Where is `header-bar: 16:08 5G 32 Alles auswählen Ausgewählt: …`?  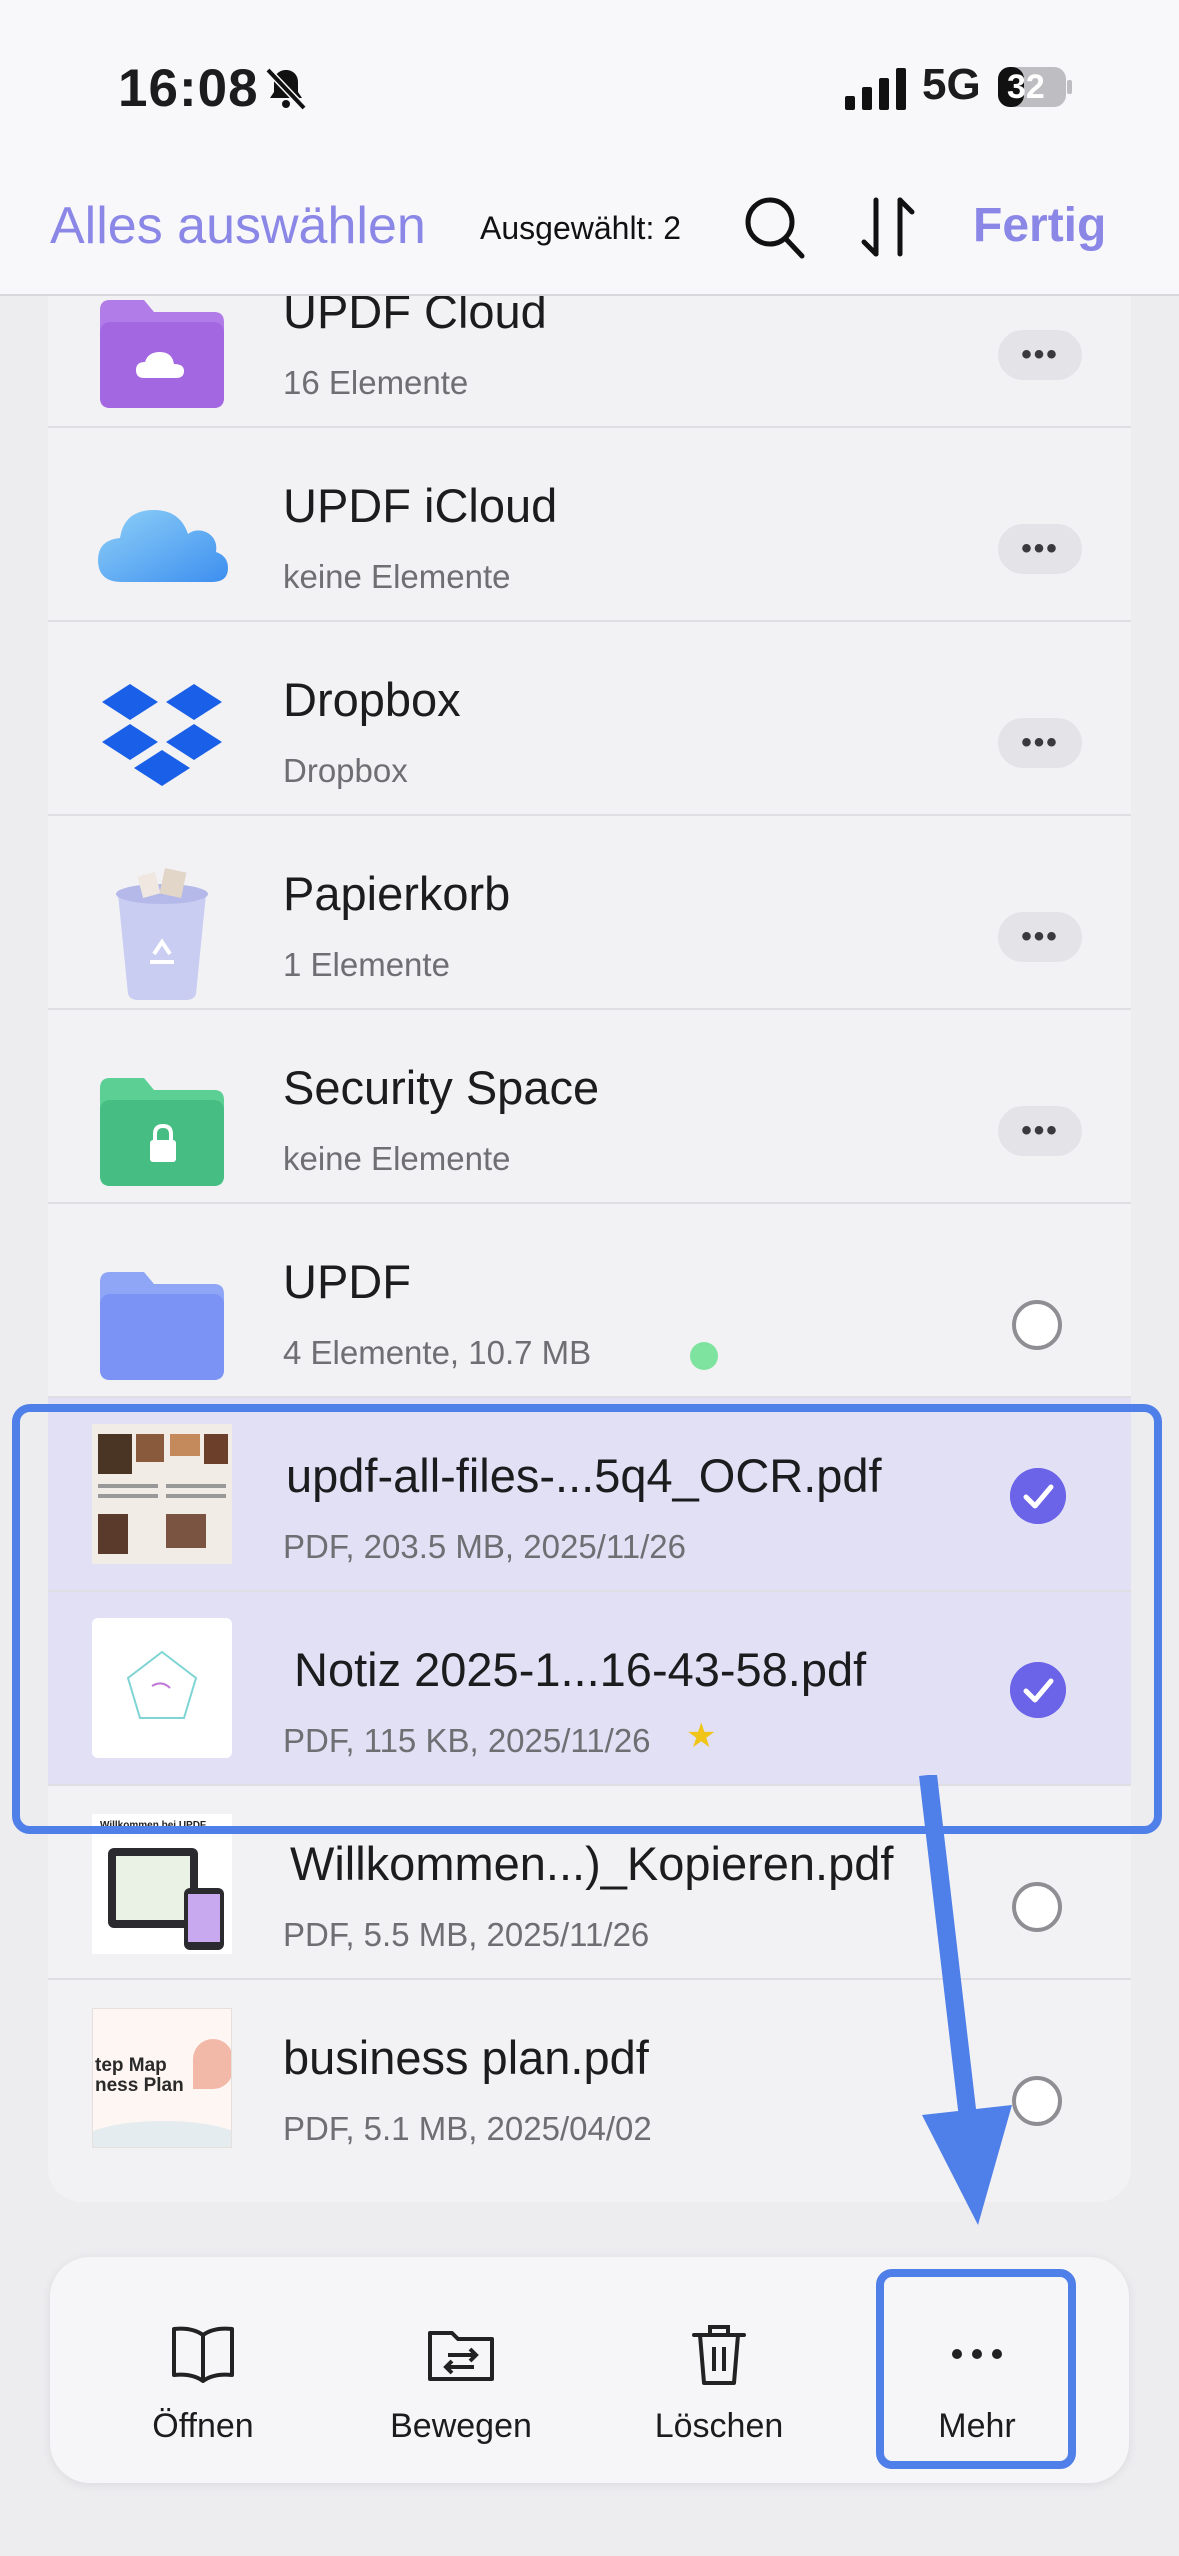
header-bar: 16:08 5G 32 Alles auswählen Ausgewählt: … is located at coordinates (589, 148).